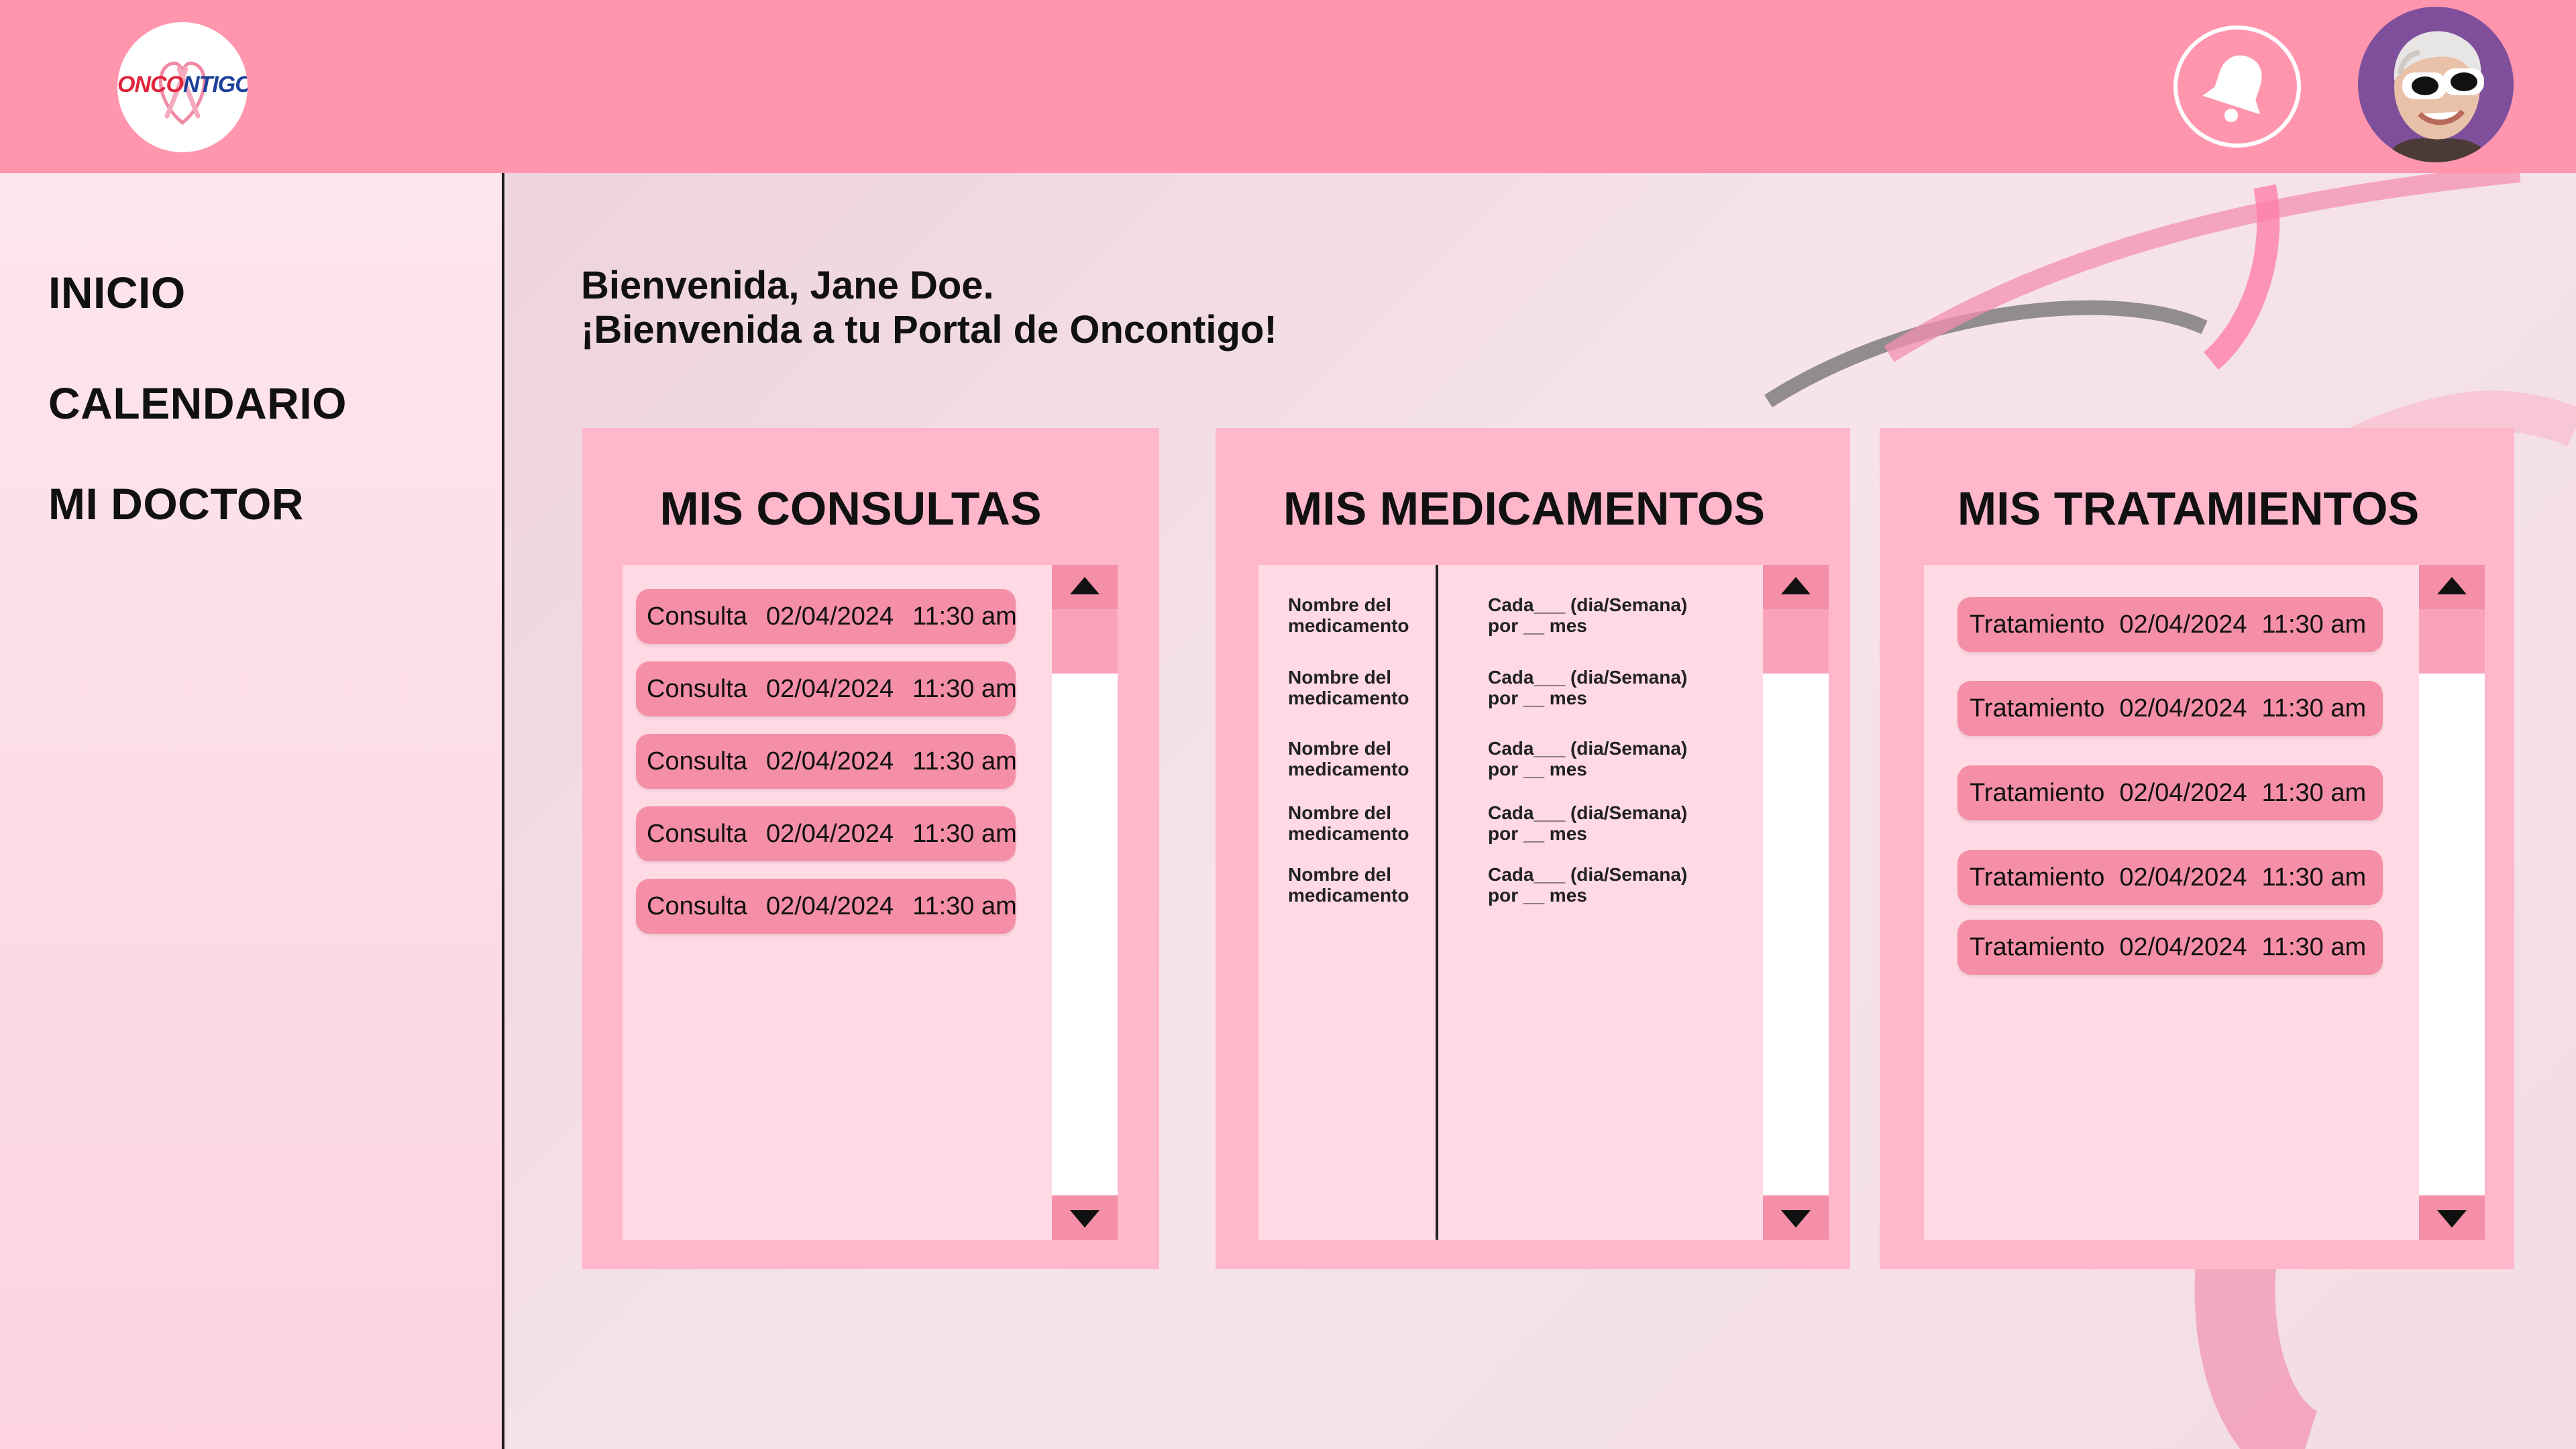 This screenshot has width=2576, height=1449. What do you see at coordinates (850, 508) in the screenshot?
I see `consultas-title: MIS CONSULTAS` at bounding box center [850, 508].